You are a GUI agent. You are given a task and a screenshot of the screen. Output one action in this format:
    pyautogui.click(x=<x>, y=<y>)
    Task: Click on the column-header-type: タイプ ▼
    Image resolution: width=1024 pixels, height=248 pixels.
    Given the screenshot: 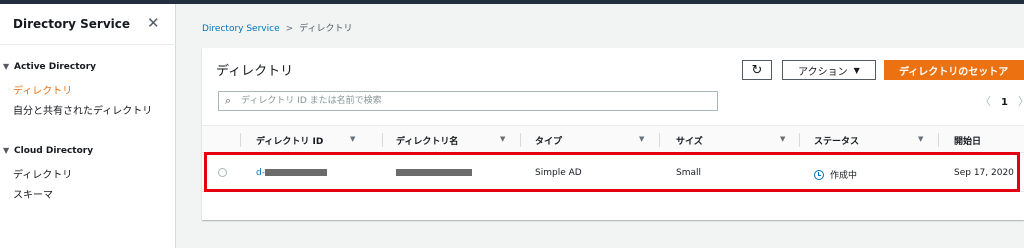 What is the action you would take?
    pyautogui.click(x=589, y=140)
    